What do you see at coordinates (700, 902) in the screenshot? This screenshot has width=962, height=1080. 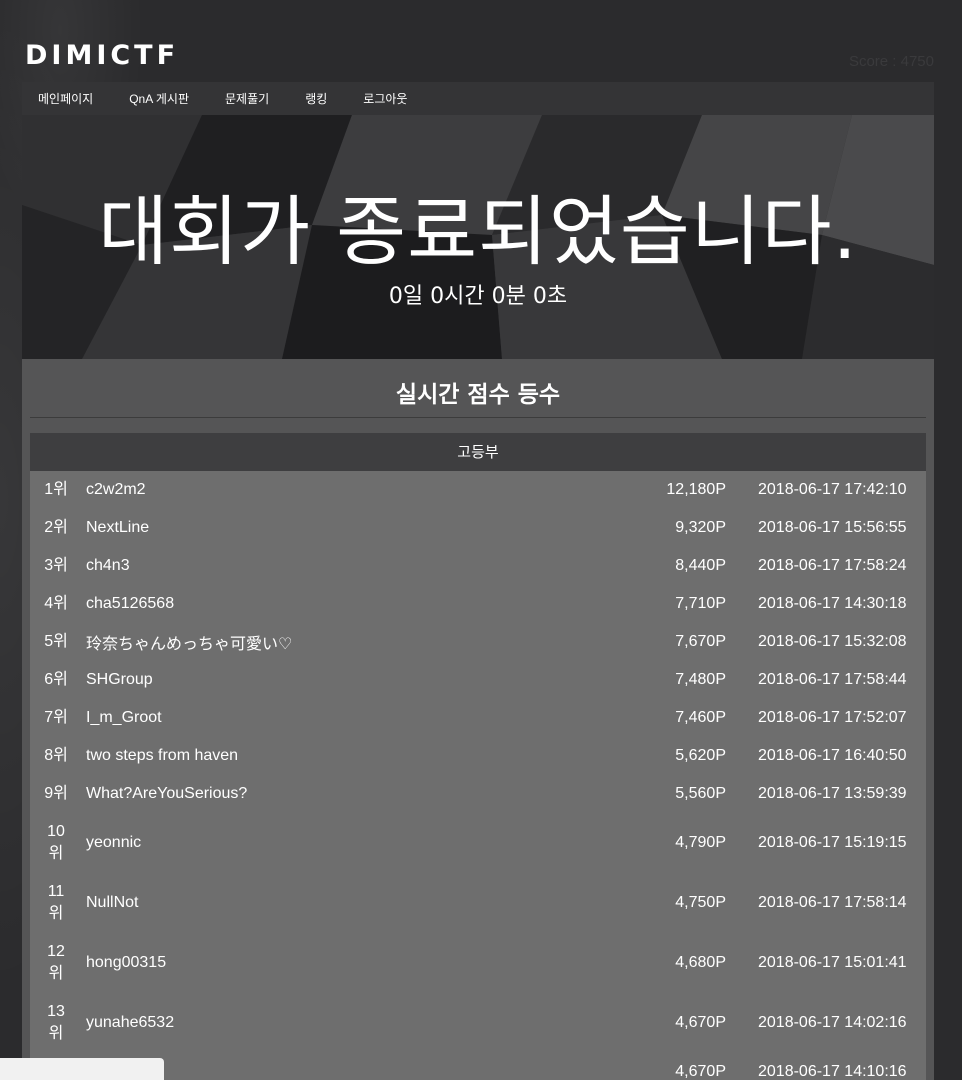 I see `score-cell: 4,750P` at bounding box center [700, 902].